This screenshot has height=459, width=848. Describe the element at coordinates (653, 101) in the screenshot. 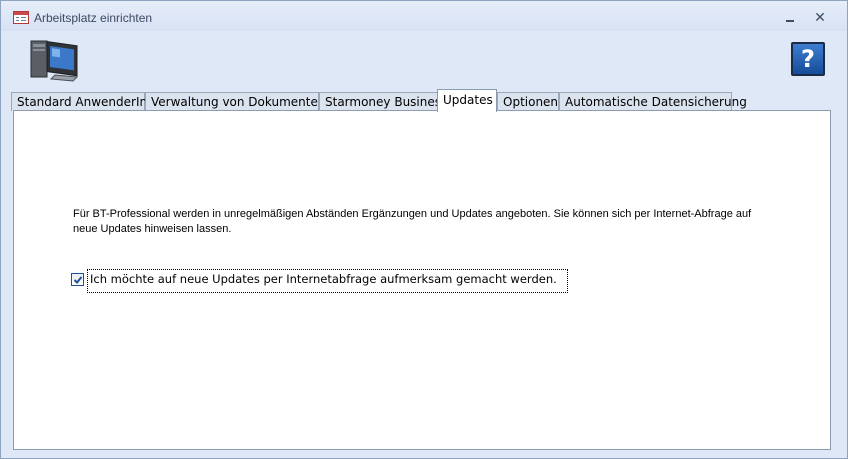

I see `tab-automatische-datensicherung: Automatische Datensicherung` at that location.